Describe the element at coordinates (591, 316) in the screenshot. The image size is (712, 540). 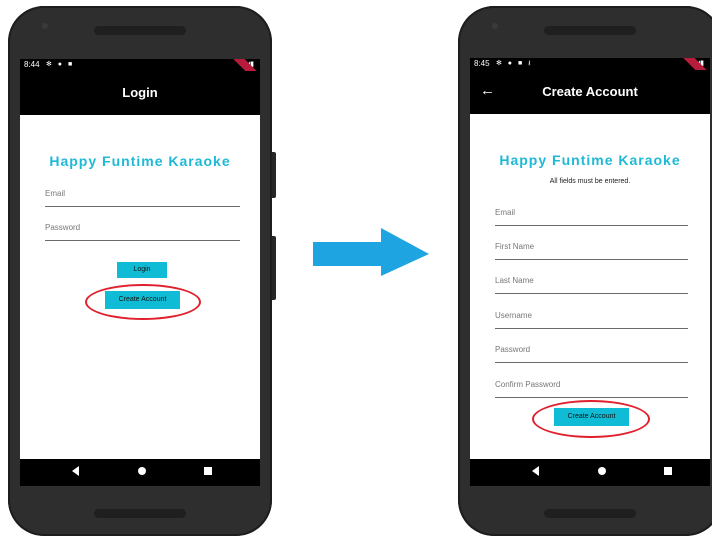
I see `username-field: Username` at that location.